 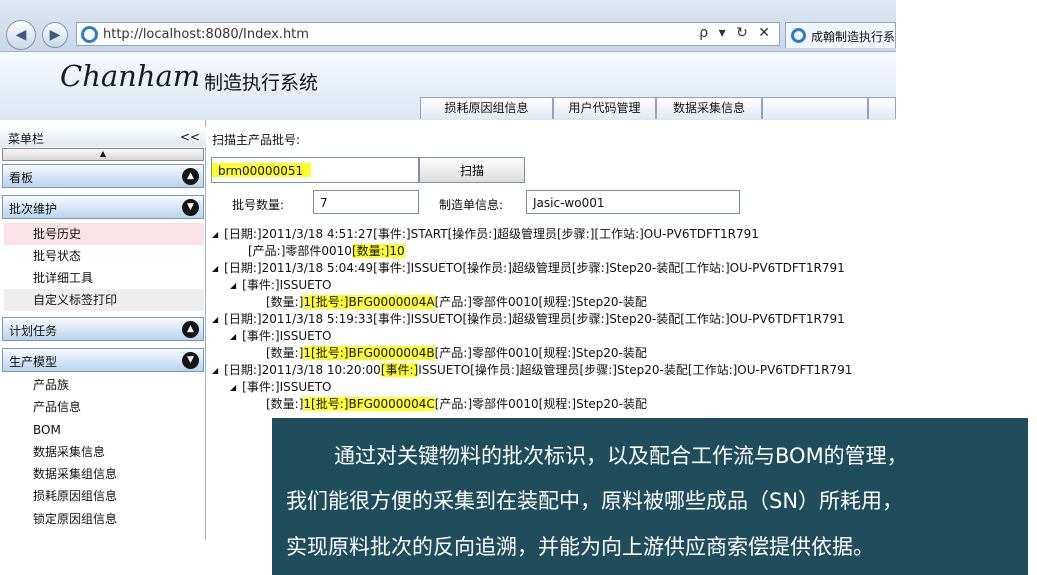 I want to click on sidebar-header: 菜单栏 <<, so click(x=103, y=137).